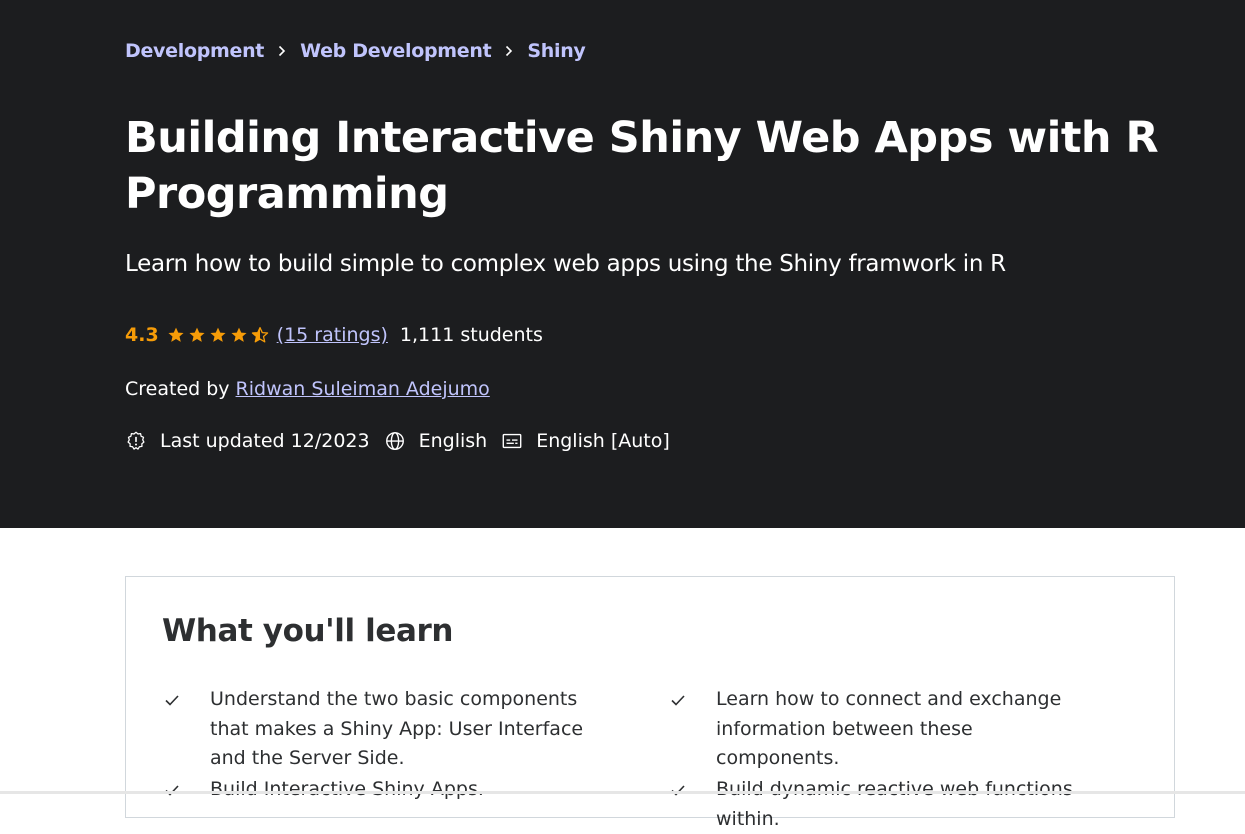  I want to click on captions-text: English [Auto], so click(603, 441).